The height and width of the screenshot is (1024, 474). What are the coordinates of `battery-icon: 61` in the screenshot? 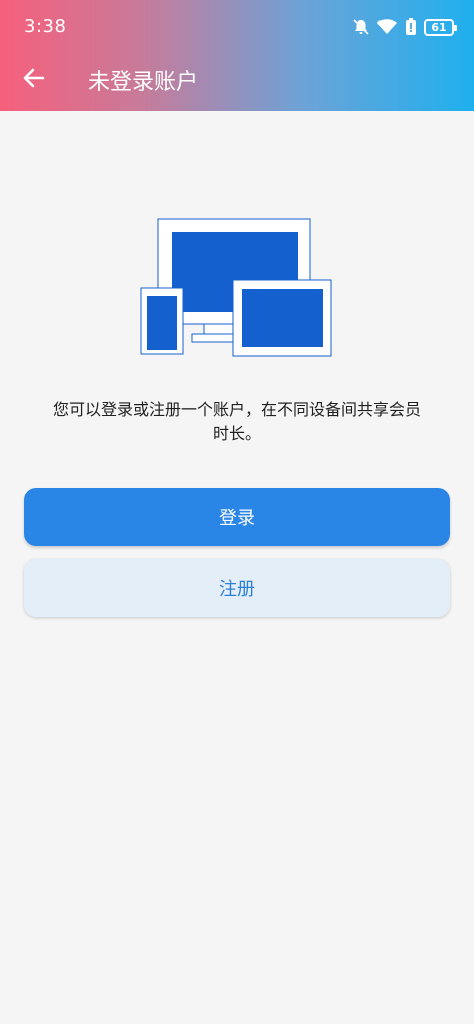 It's located at (440, 27).